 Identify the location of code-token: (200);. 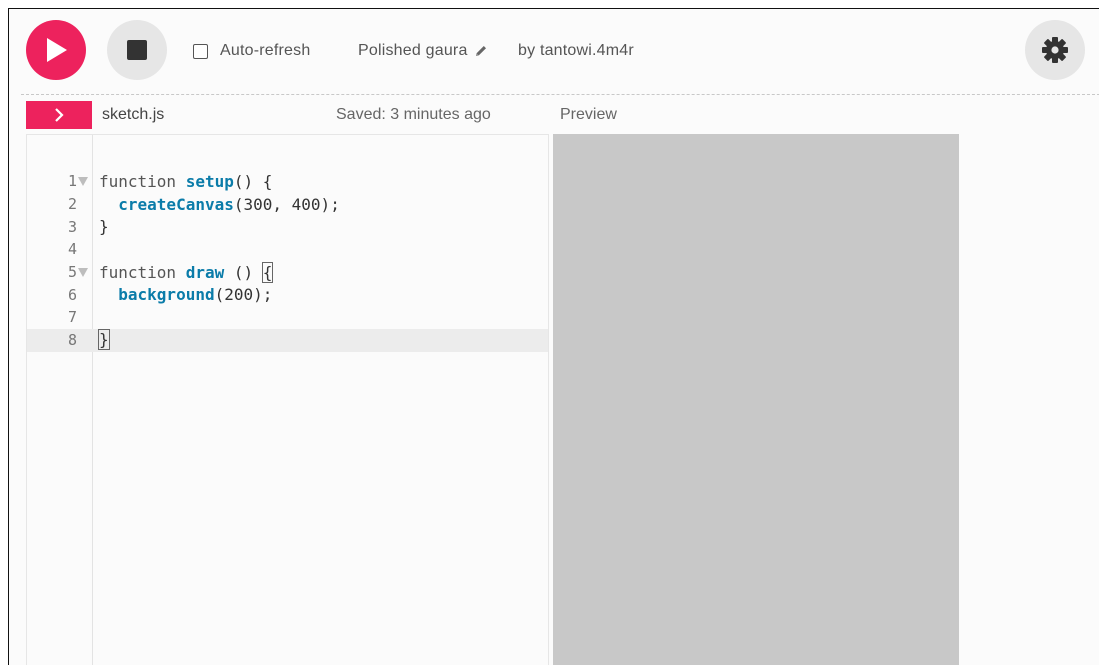
(243, 295).